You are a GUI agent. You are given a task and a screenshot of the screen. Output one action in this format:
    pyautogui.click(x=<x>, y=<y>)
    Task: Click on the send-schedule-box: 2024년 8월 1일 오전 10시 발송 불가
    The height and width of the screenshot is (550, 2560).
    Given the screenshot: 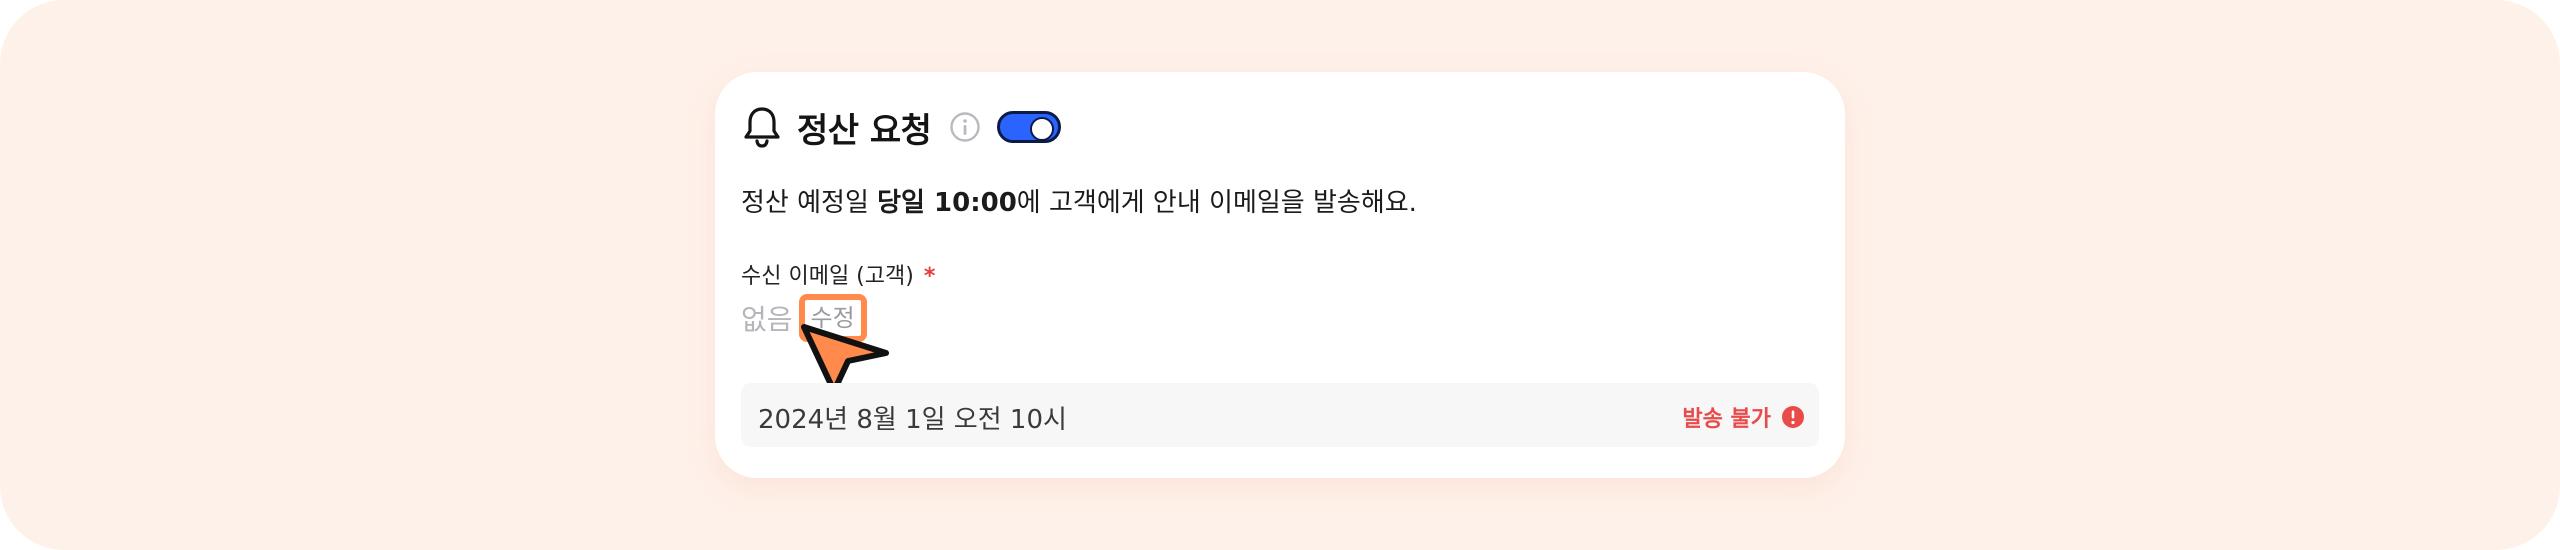 What is the action you would take?
    pyautogui.click(x=1280, y=415)
    